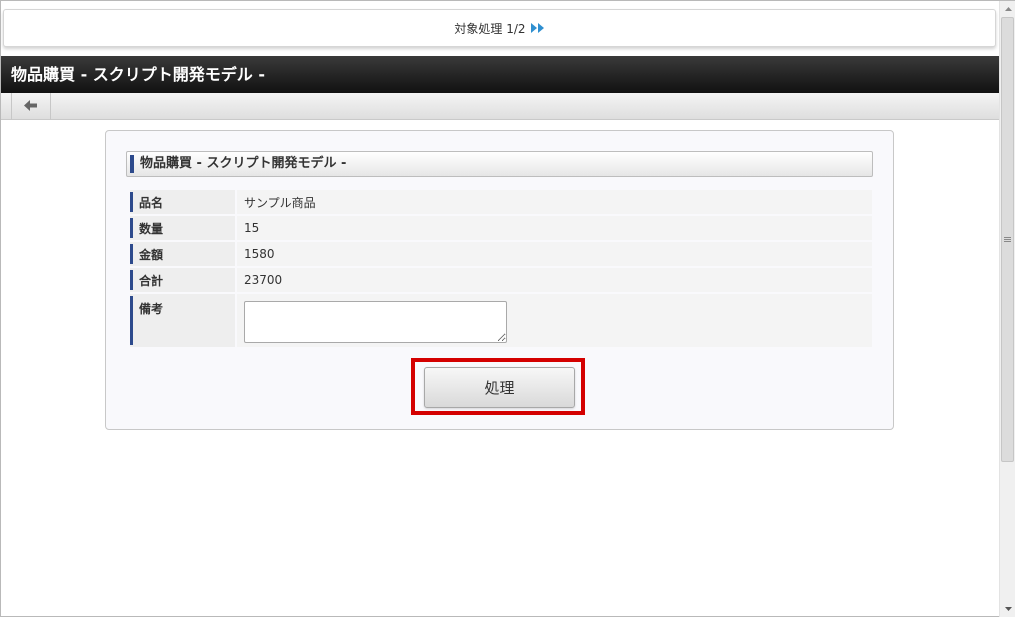  Describe the element at coordinates (182, 228) in the screenshot. I see `field-label: 数量` at that location.